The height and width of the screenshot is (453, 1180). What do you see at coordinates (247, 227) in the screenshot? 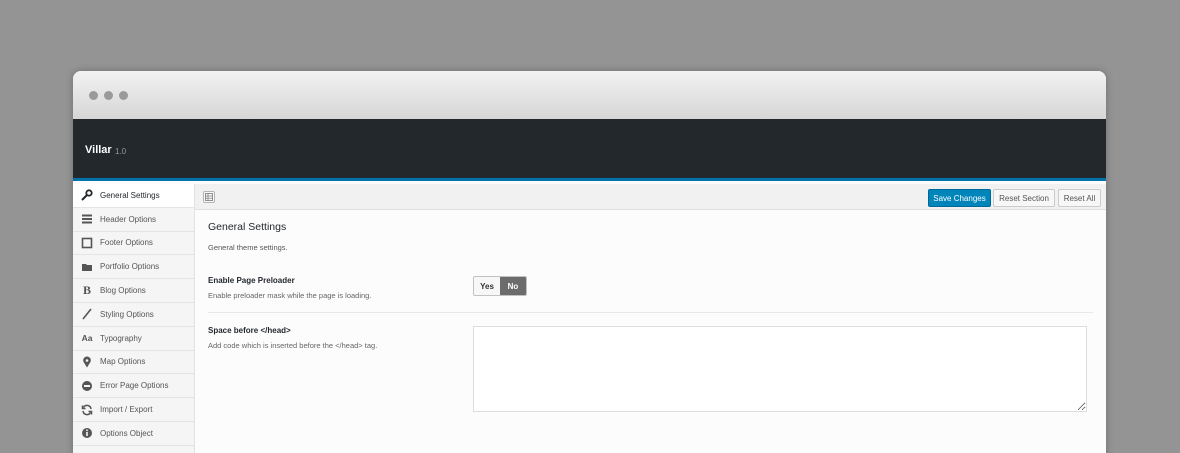
I see `section-title: General Settings` at bounding box center [247, 227].